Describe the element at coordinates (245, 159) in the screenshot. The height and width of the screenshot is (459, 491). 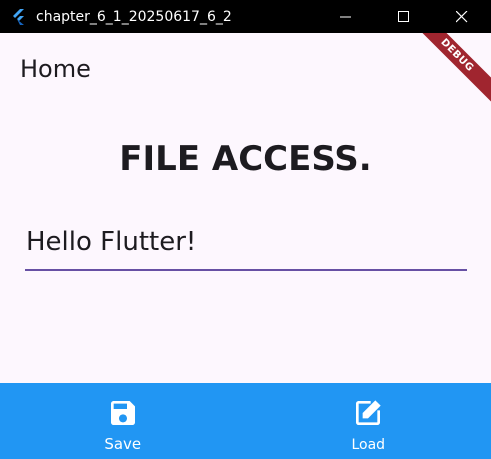
I see `page-heading: FILE ACCESS.` at that location.